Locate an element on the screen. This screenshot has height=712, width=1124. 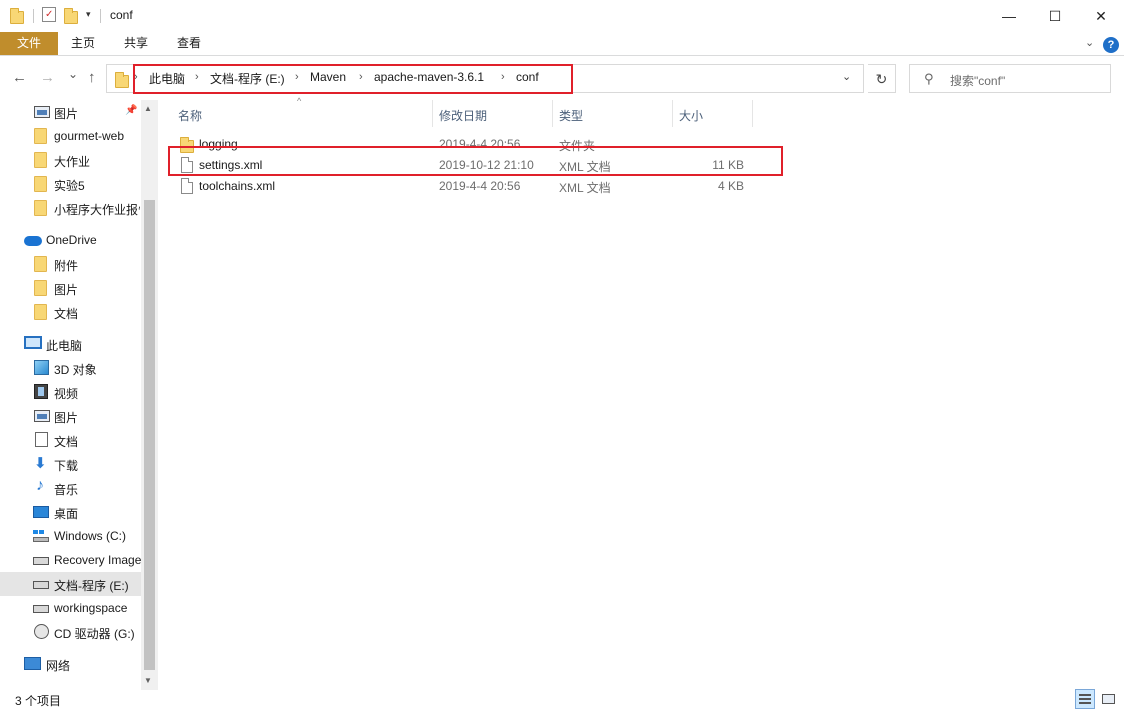
pictures-icon is located at coordinates (42, 112).